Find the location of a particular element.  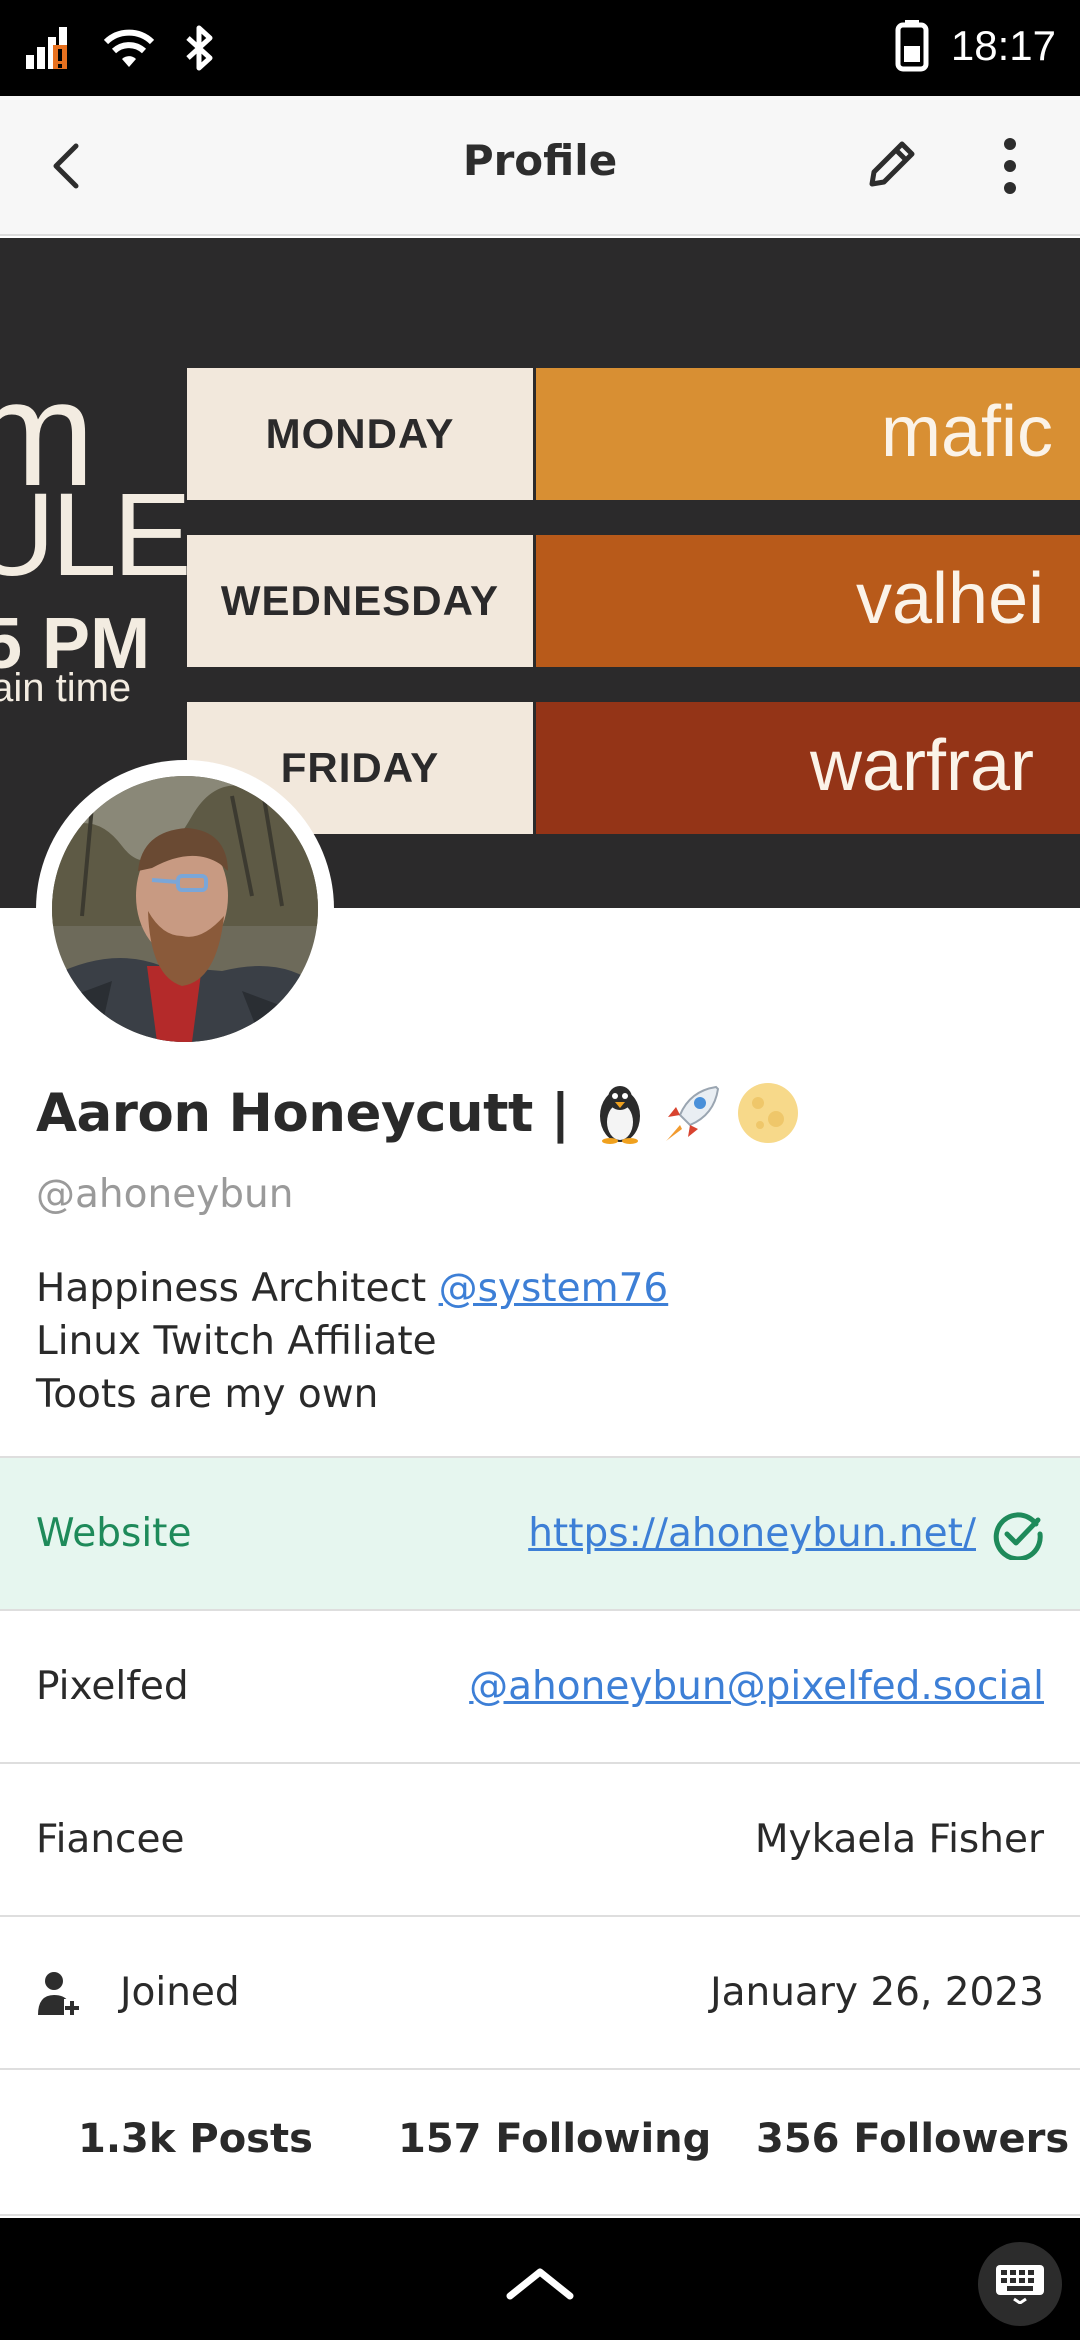

rocket-icon is located at coordinates (692, 1113).